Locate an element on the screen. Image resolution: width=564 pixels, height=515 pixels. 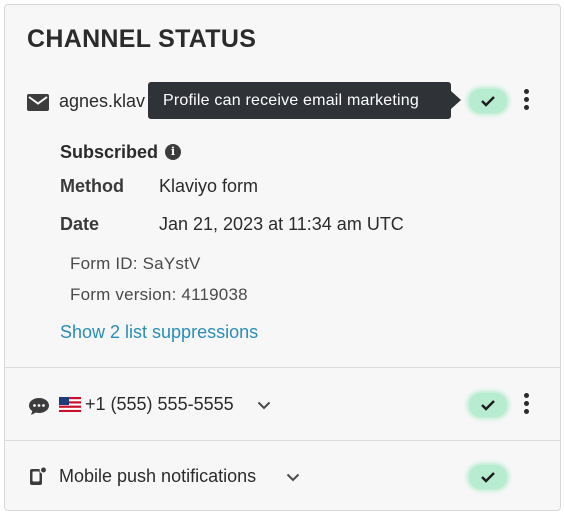
method-value: Klaviyo form is located at coordinates (209, 186).